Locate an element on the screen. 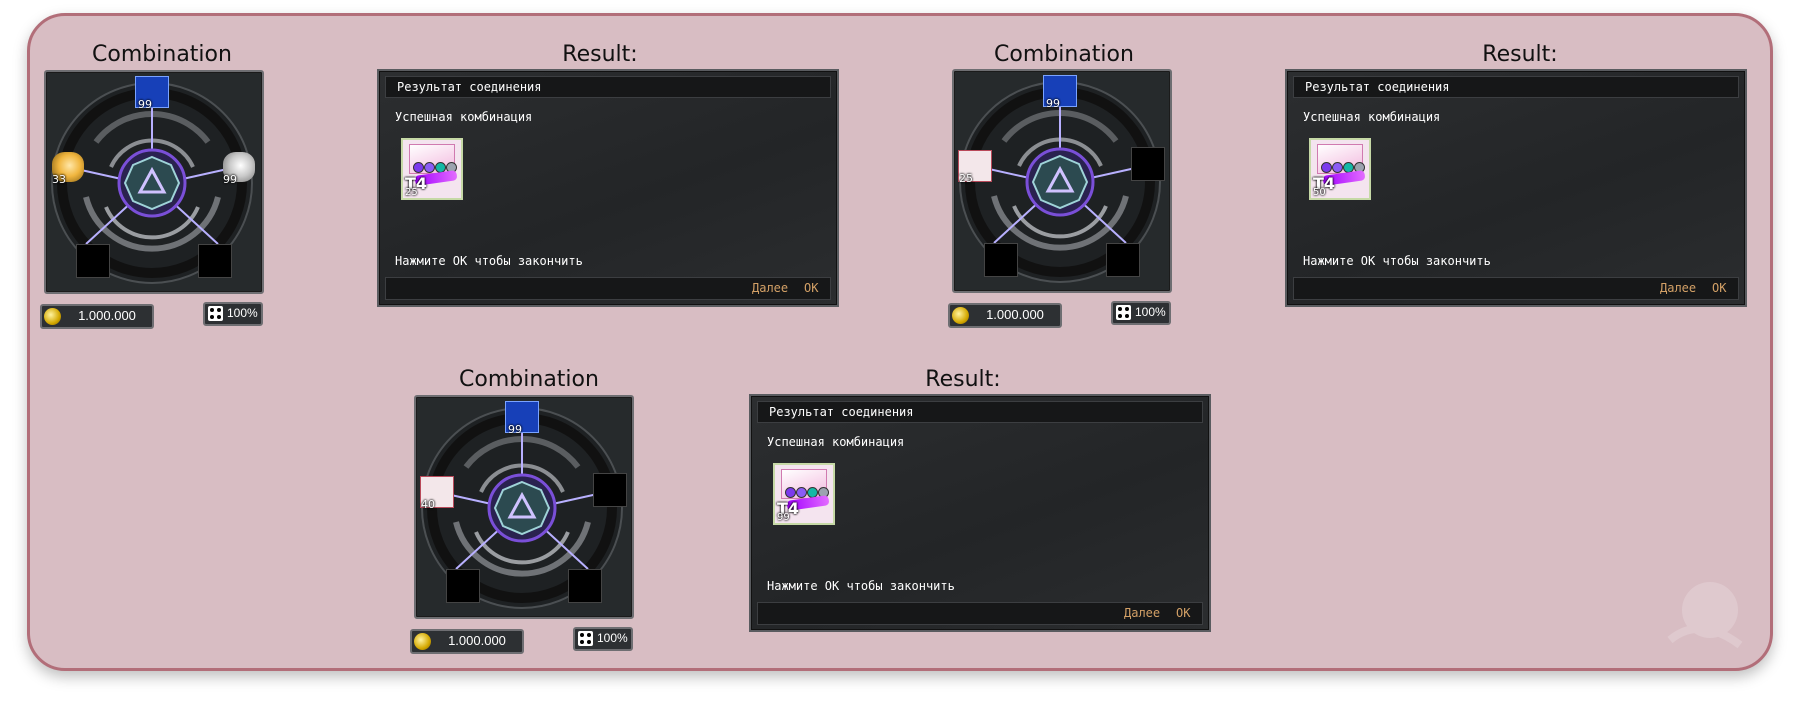 The width and height of the screenshot is (1794, 707). scroll-item-slot-left: 40 is located at coordinates (437, 493).